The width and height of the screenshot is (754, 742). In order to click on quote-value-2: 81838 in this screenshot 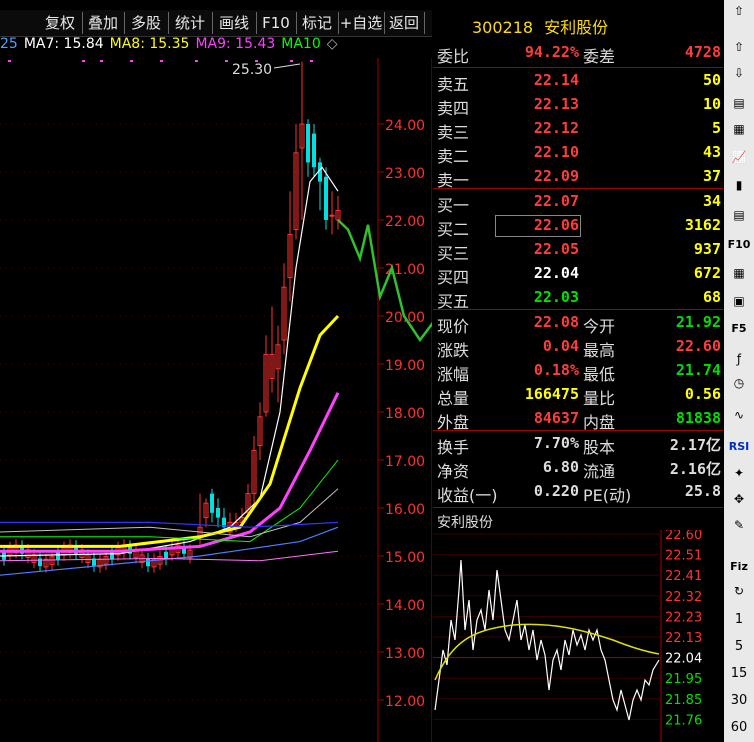, I will do `click(698, 418)`.